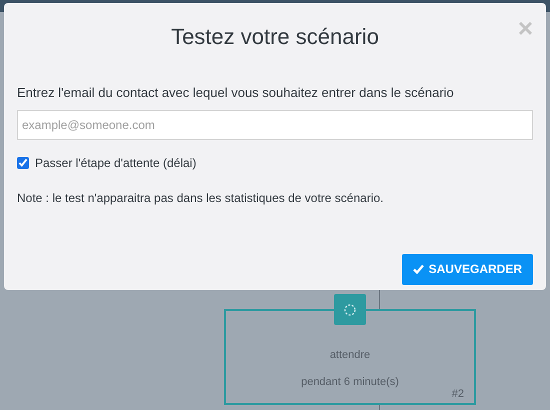 This screenshot has width=550, height=410. Describe the element at coordinates (458, 394) in the screenshot. I see `node-number: #2` at that location.